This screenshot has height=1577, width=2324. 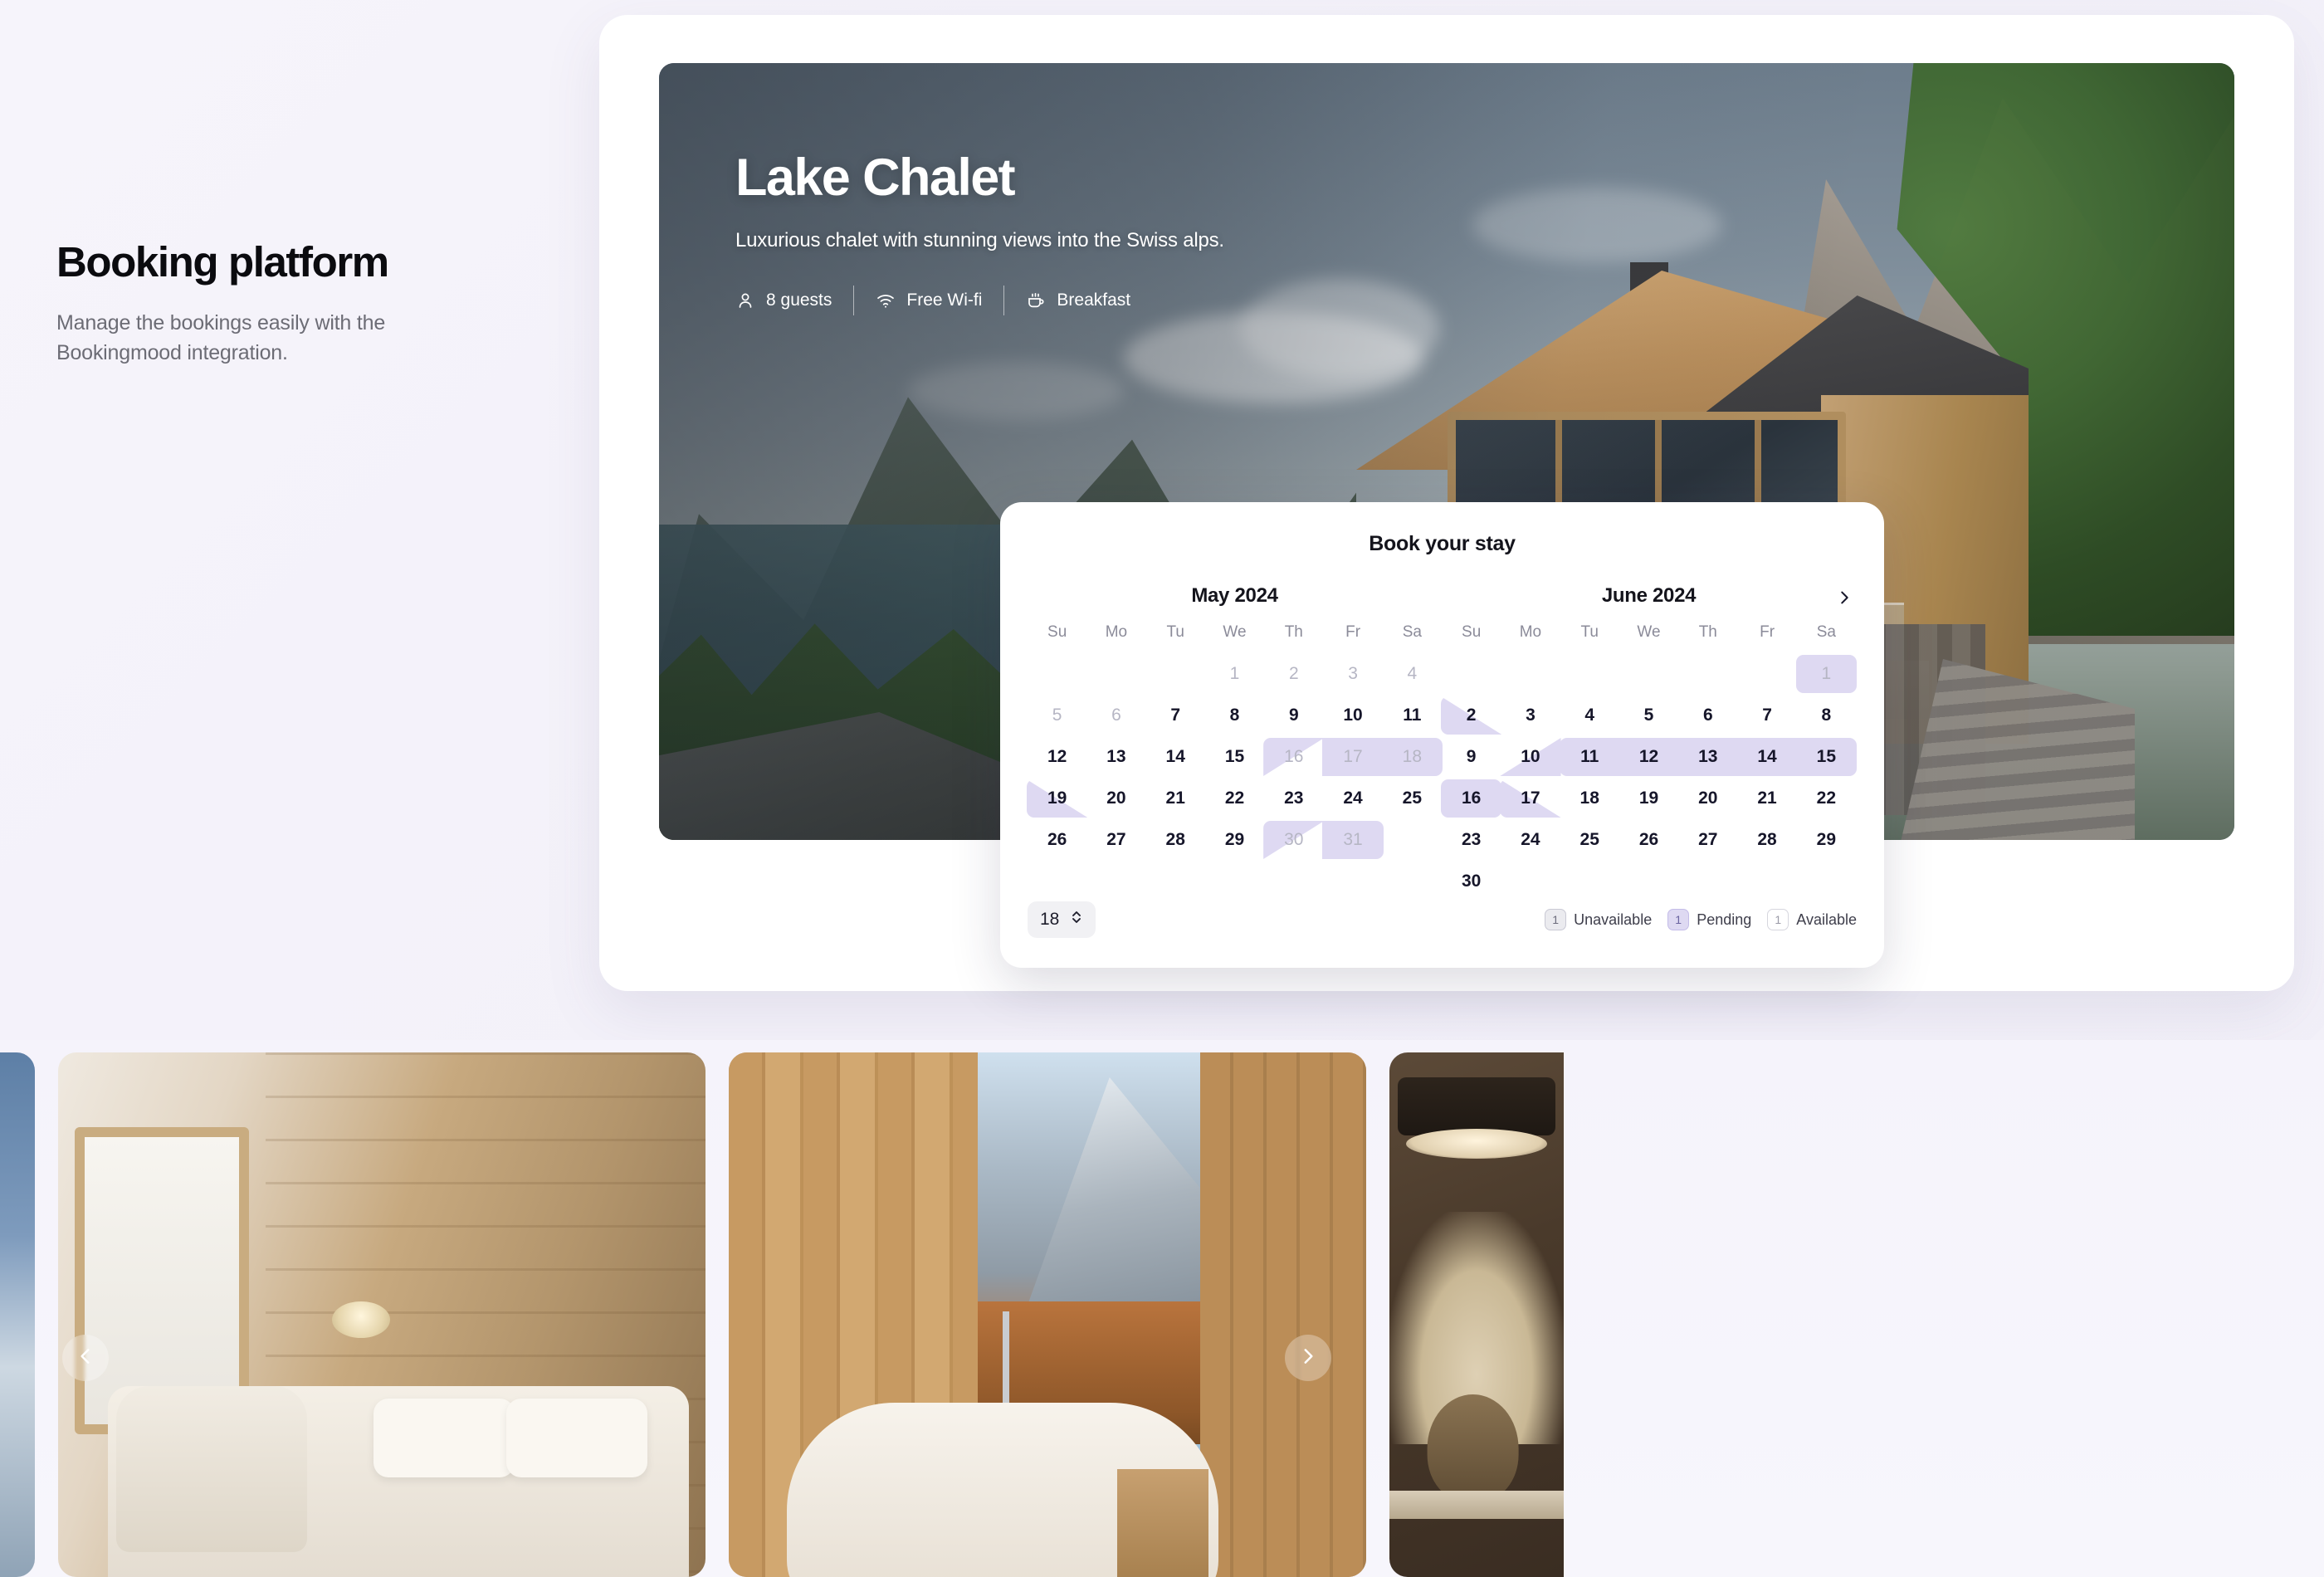 I want to click on day-number: 16, so click(x=1294, y=756).